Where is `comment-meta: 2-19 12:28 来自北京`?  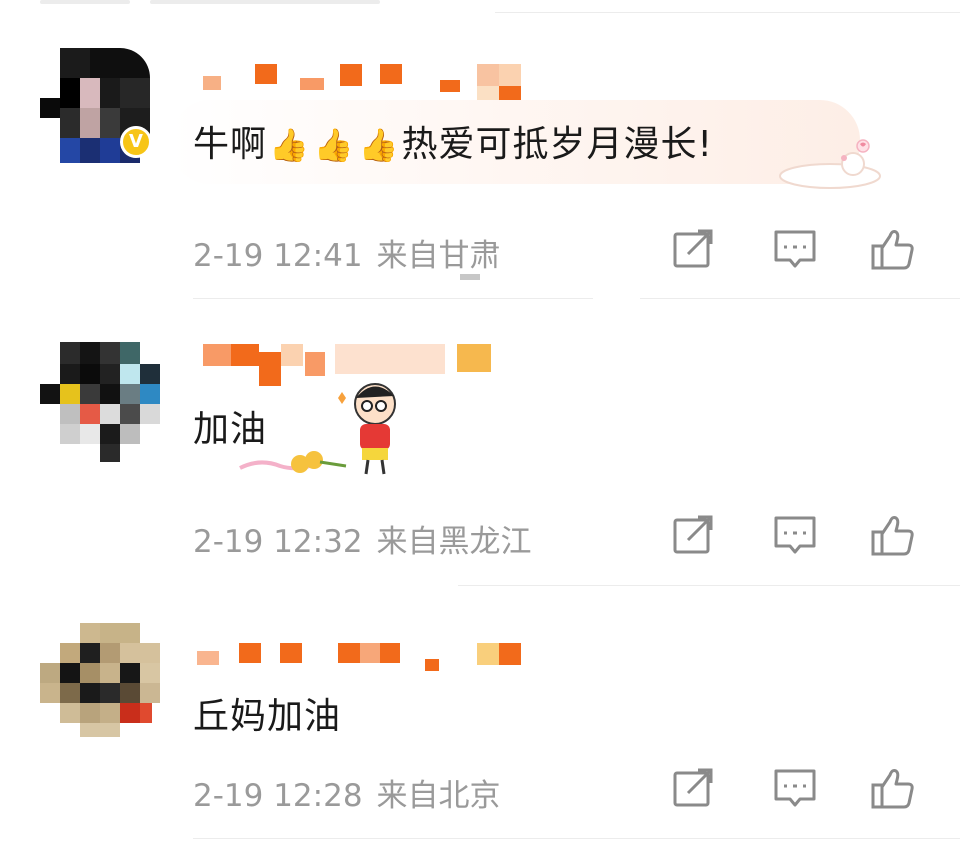
comment-meta: 2-19 12:28 来自北京 is located at coordinates (347, 792).